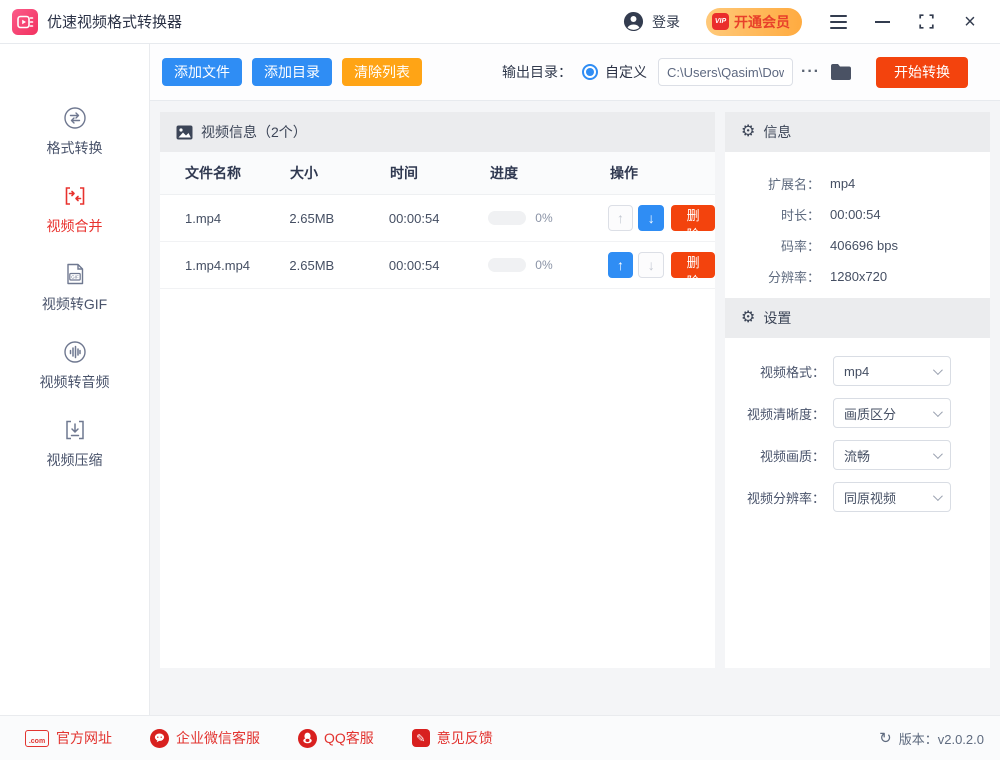 Image resolution: width=1000 pixels, height=760 pixels. What do you see at coordinates (404, 173) in the screenshot?
I see `col-time: 时间` at bounding box center [404, 173].